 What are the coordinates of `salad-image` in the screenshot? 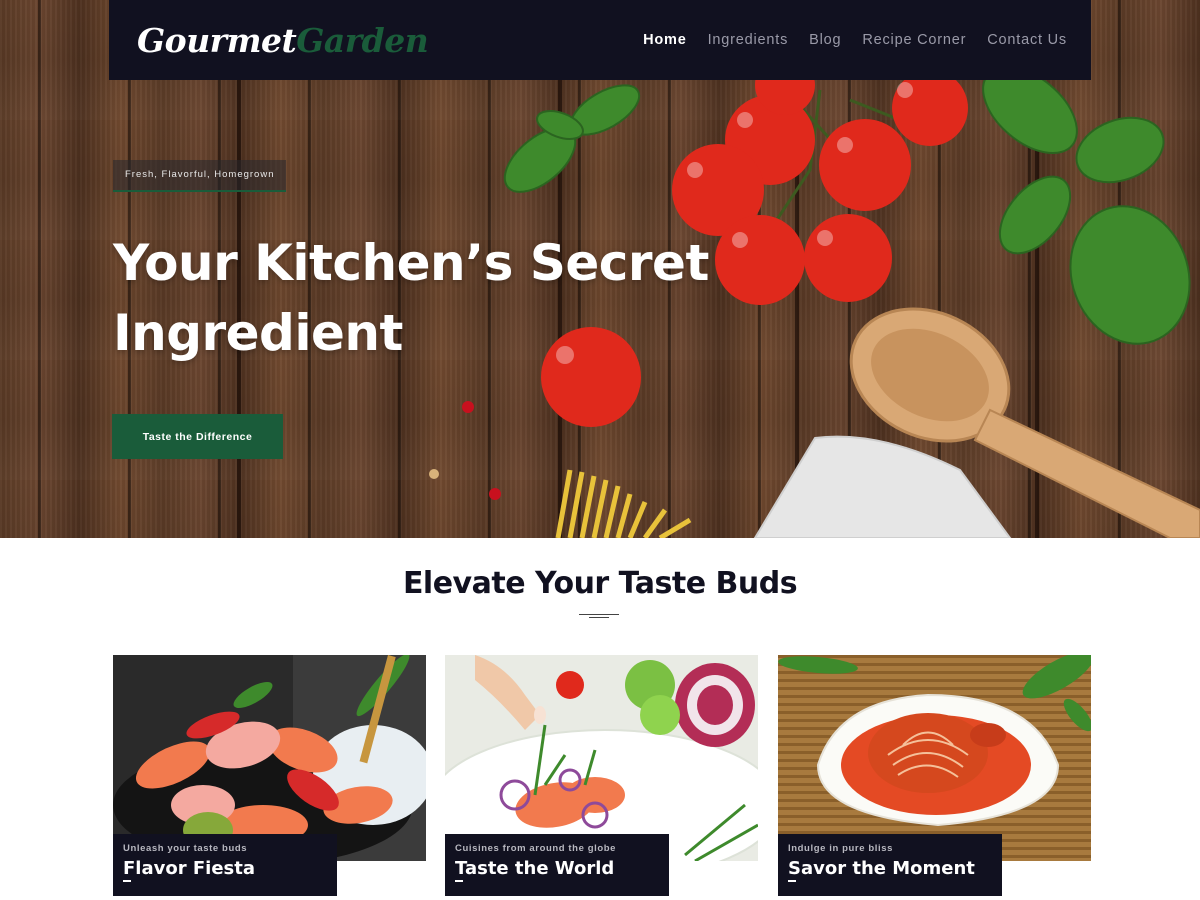 It's located at (601, 758).